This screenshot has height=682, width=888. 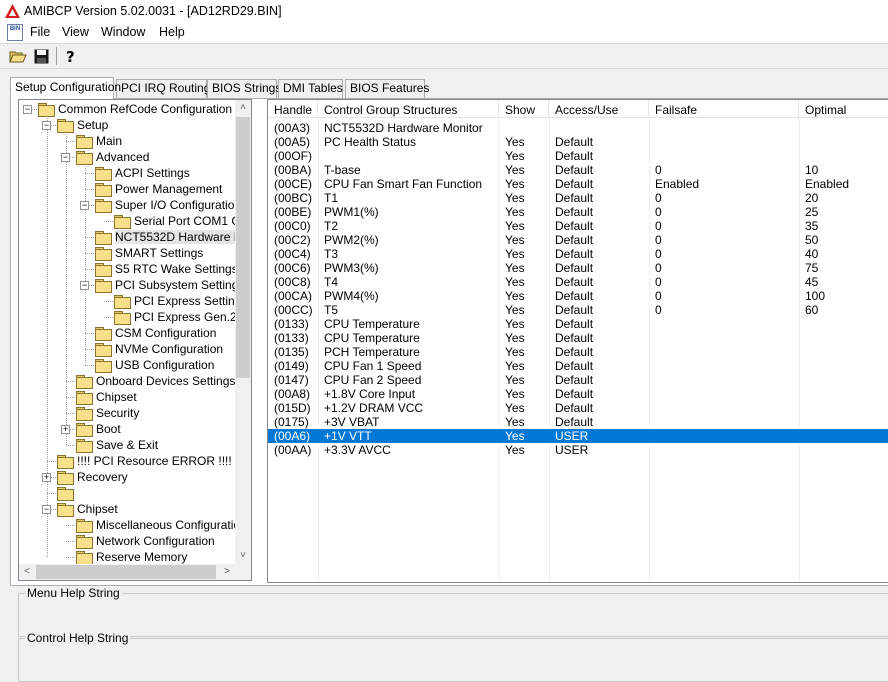 I want to click on tree-item: Recovery, so click(x=92, y=477).